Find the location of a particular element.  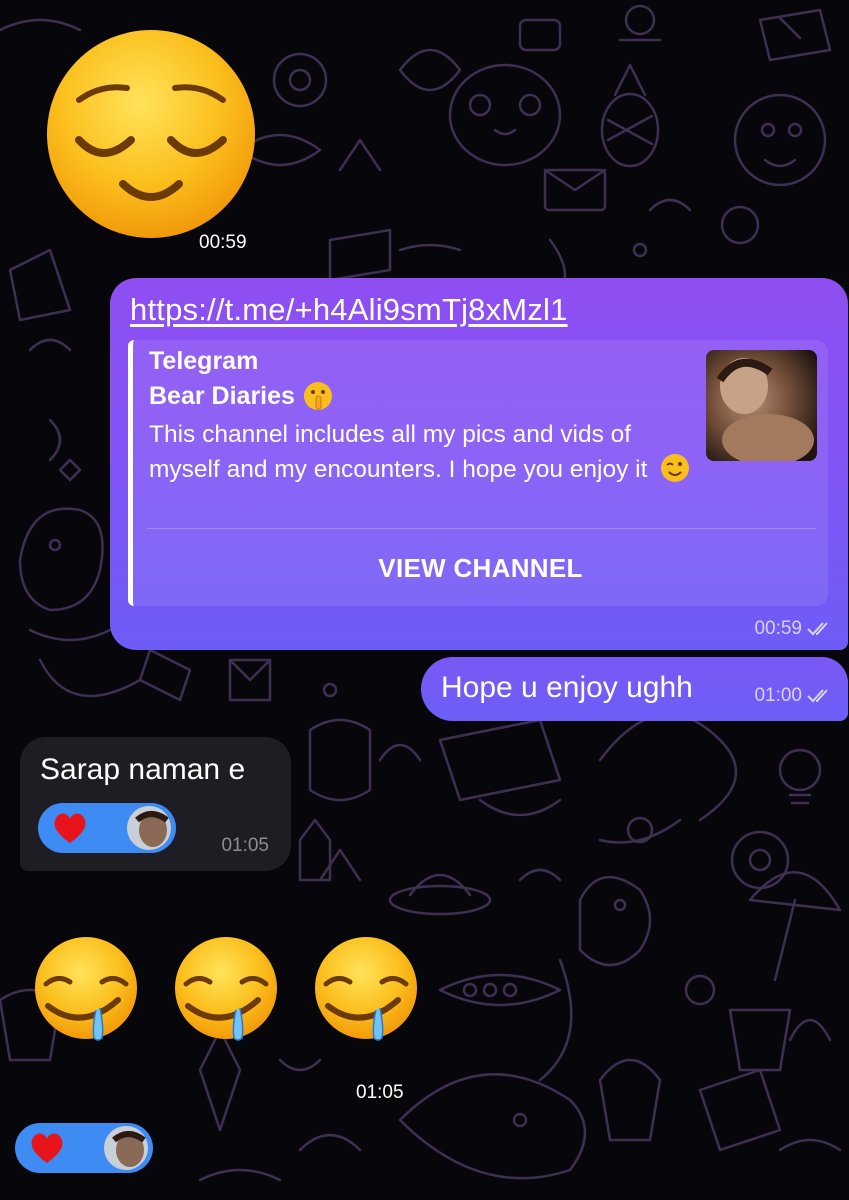

view-channel-button: VIEW CHANNEL is located at coordinates (480, 568).